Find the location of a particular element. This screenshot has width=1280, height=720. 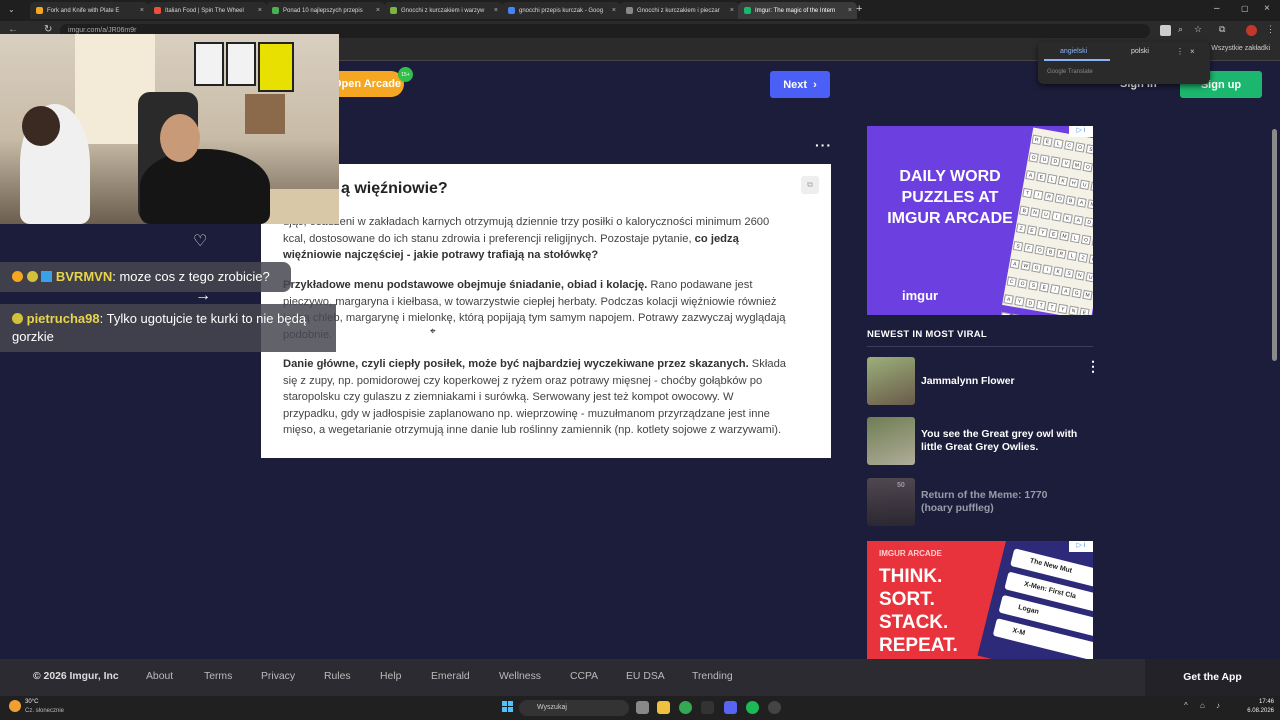

profile-avatar is located at coordinates (1251, 30).